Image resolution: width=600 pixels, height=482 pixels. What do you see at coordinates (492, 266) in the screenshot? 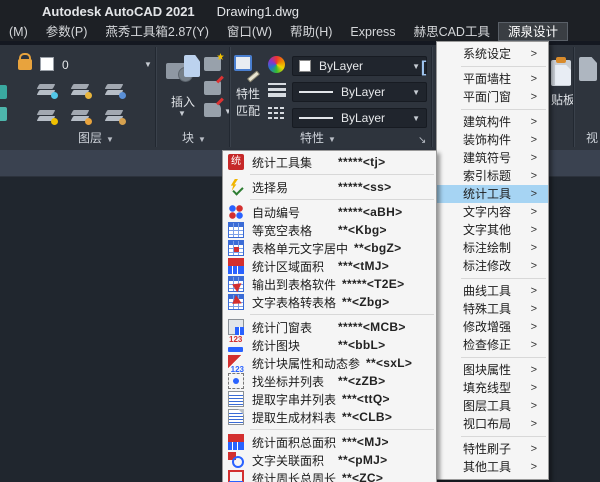
I see `plugin-menu-item: 标注修改 >` at bounding box center [492, 266].